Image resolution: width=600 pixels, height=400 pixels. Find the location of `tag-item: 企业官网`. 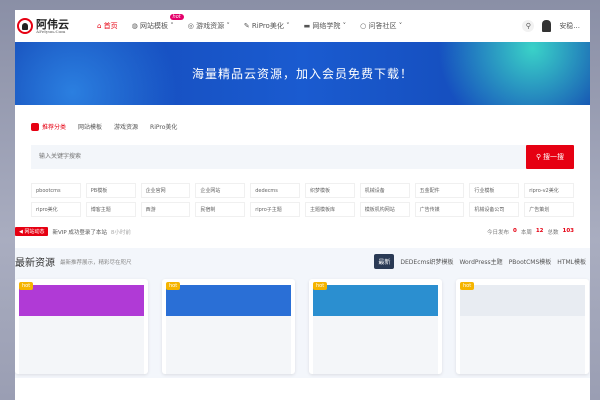

tag-item: 企业官网 is located at coordinates (165, 190).